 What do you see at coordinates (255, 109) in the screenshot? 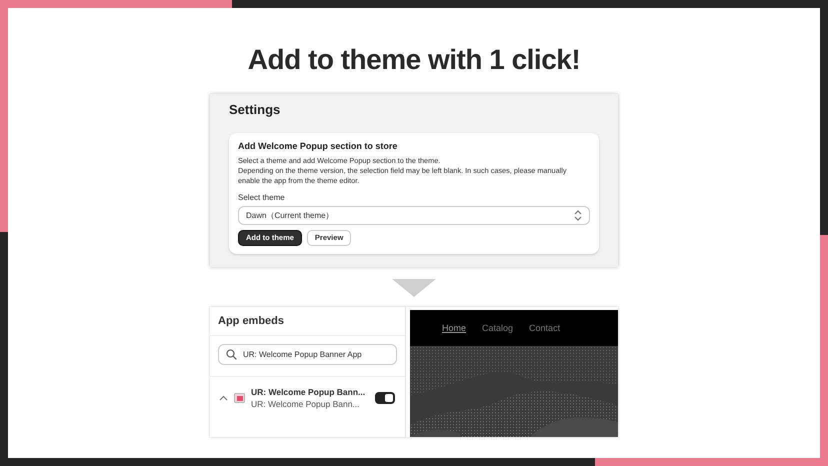
I see `settings-title: Settings` at bounding box center [255, 109].